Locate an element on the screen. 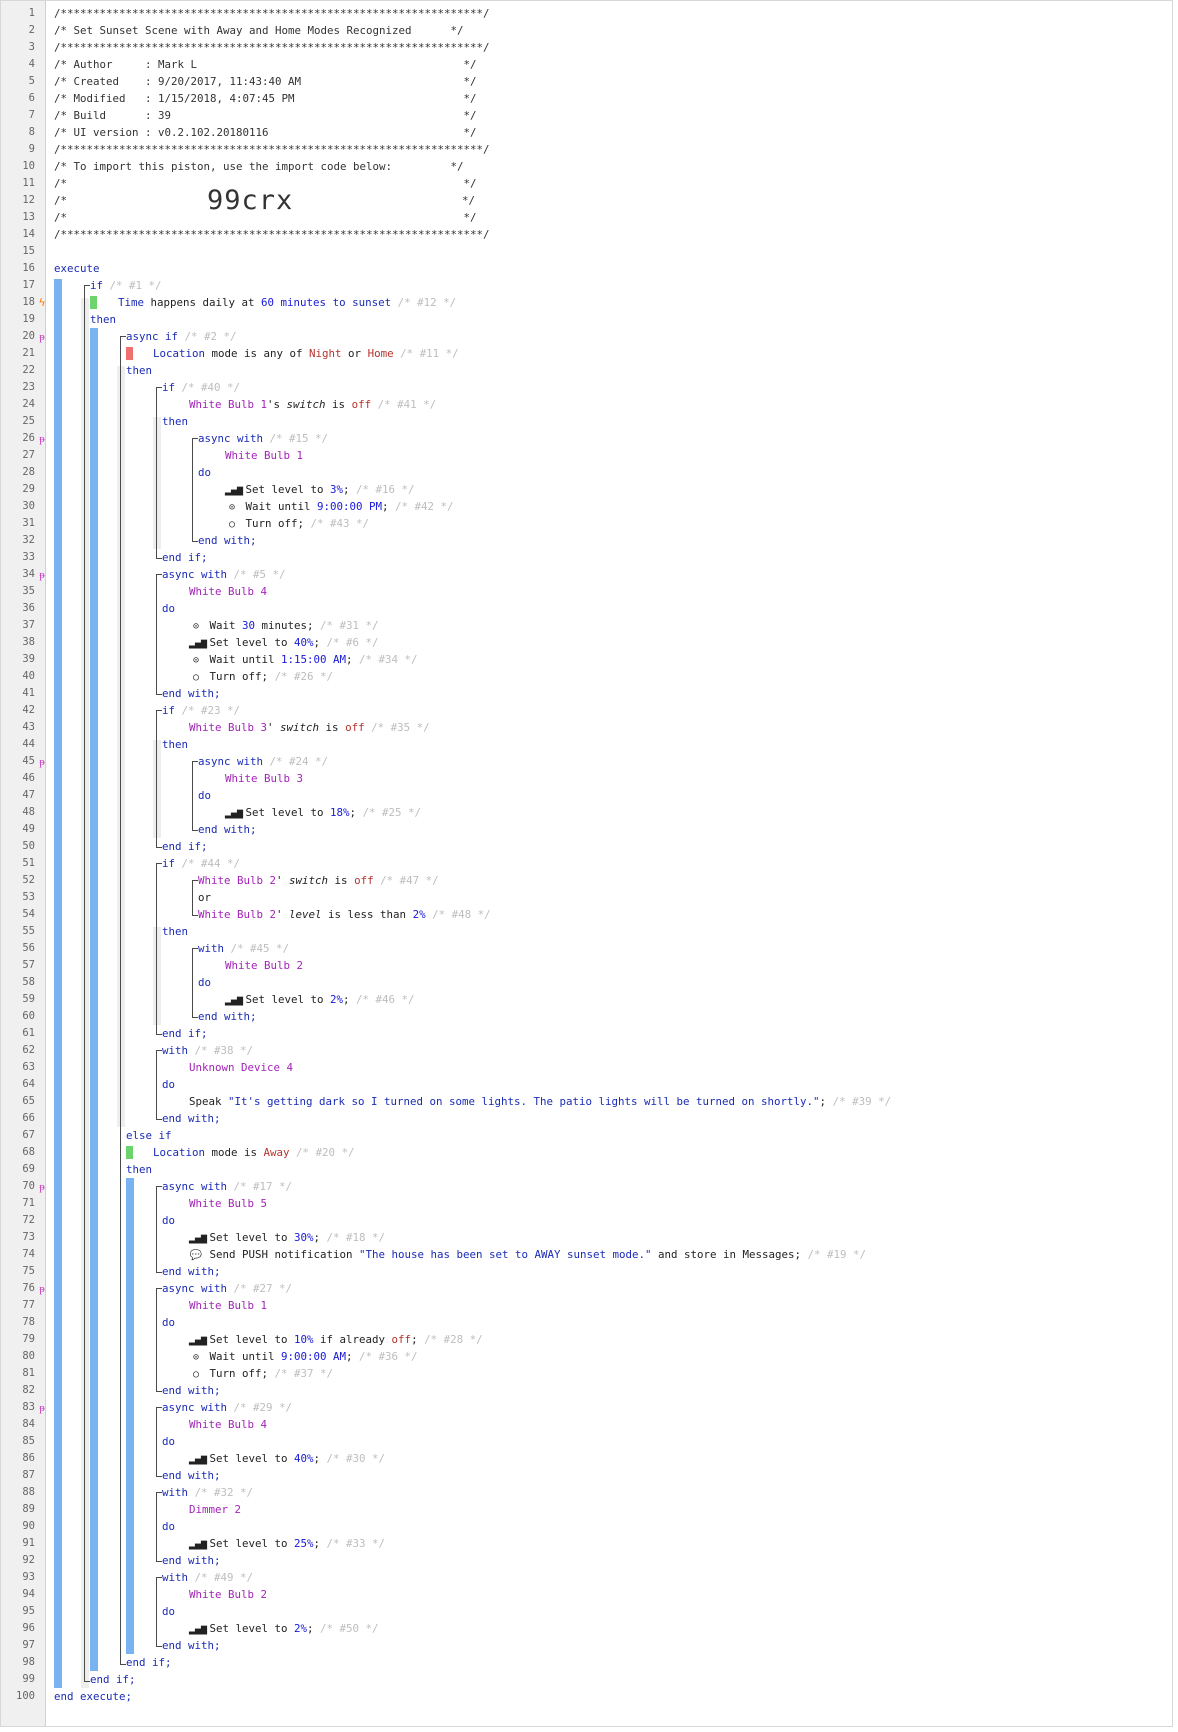  statement-id: /* #44 */ is located at coordinates (208, 863).